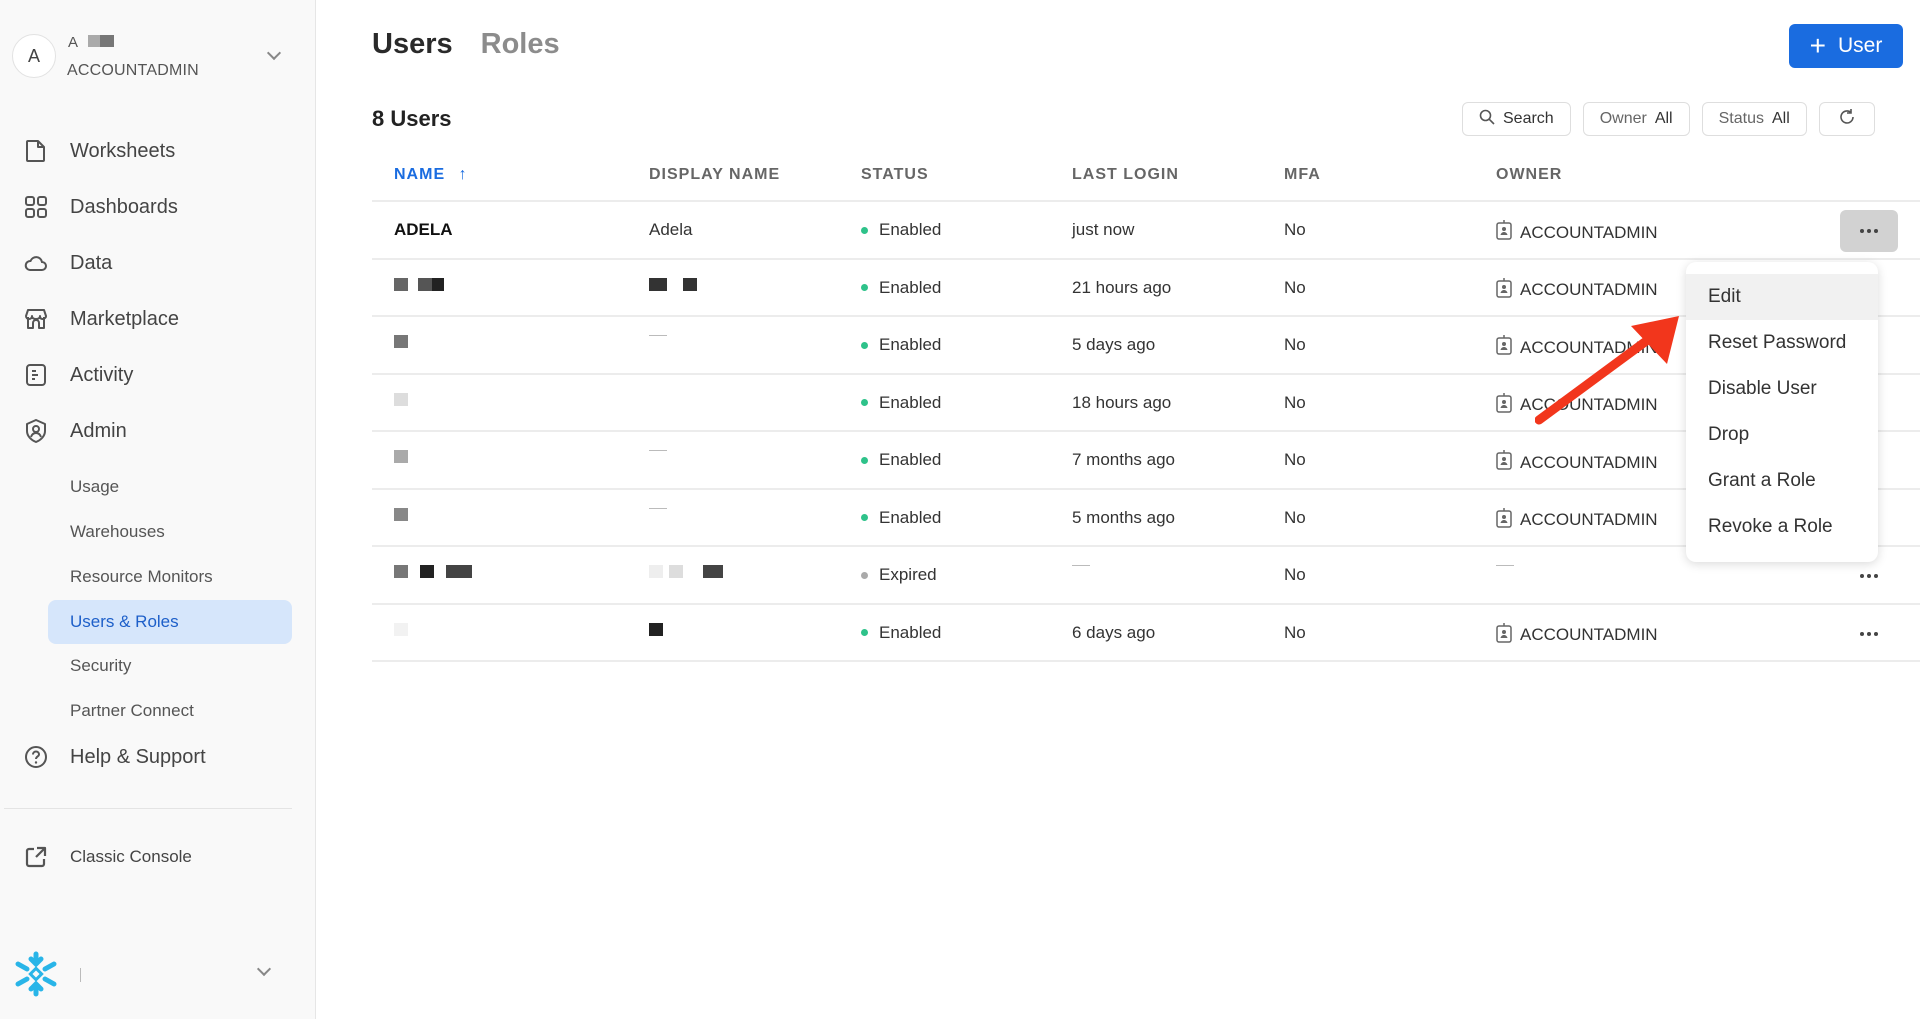 The height and width of the screenshot is (1019, 1920). I want to click on table-row: Enabled 6 days ago No ACCOUNTADMIN, so click(1146, 633).